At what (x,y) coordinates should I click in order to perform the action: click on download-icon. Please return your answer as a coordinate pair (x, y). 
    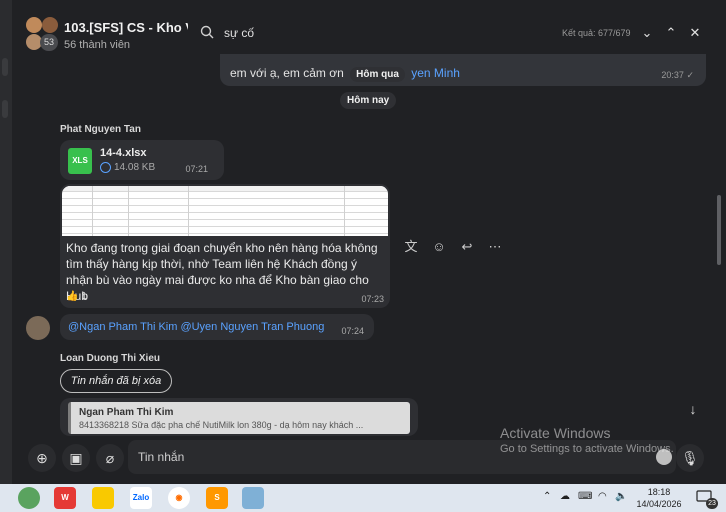
    Looking at the image, I should click on (105, 167).